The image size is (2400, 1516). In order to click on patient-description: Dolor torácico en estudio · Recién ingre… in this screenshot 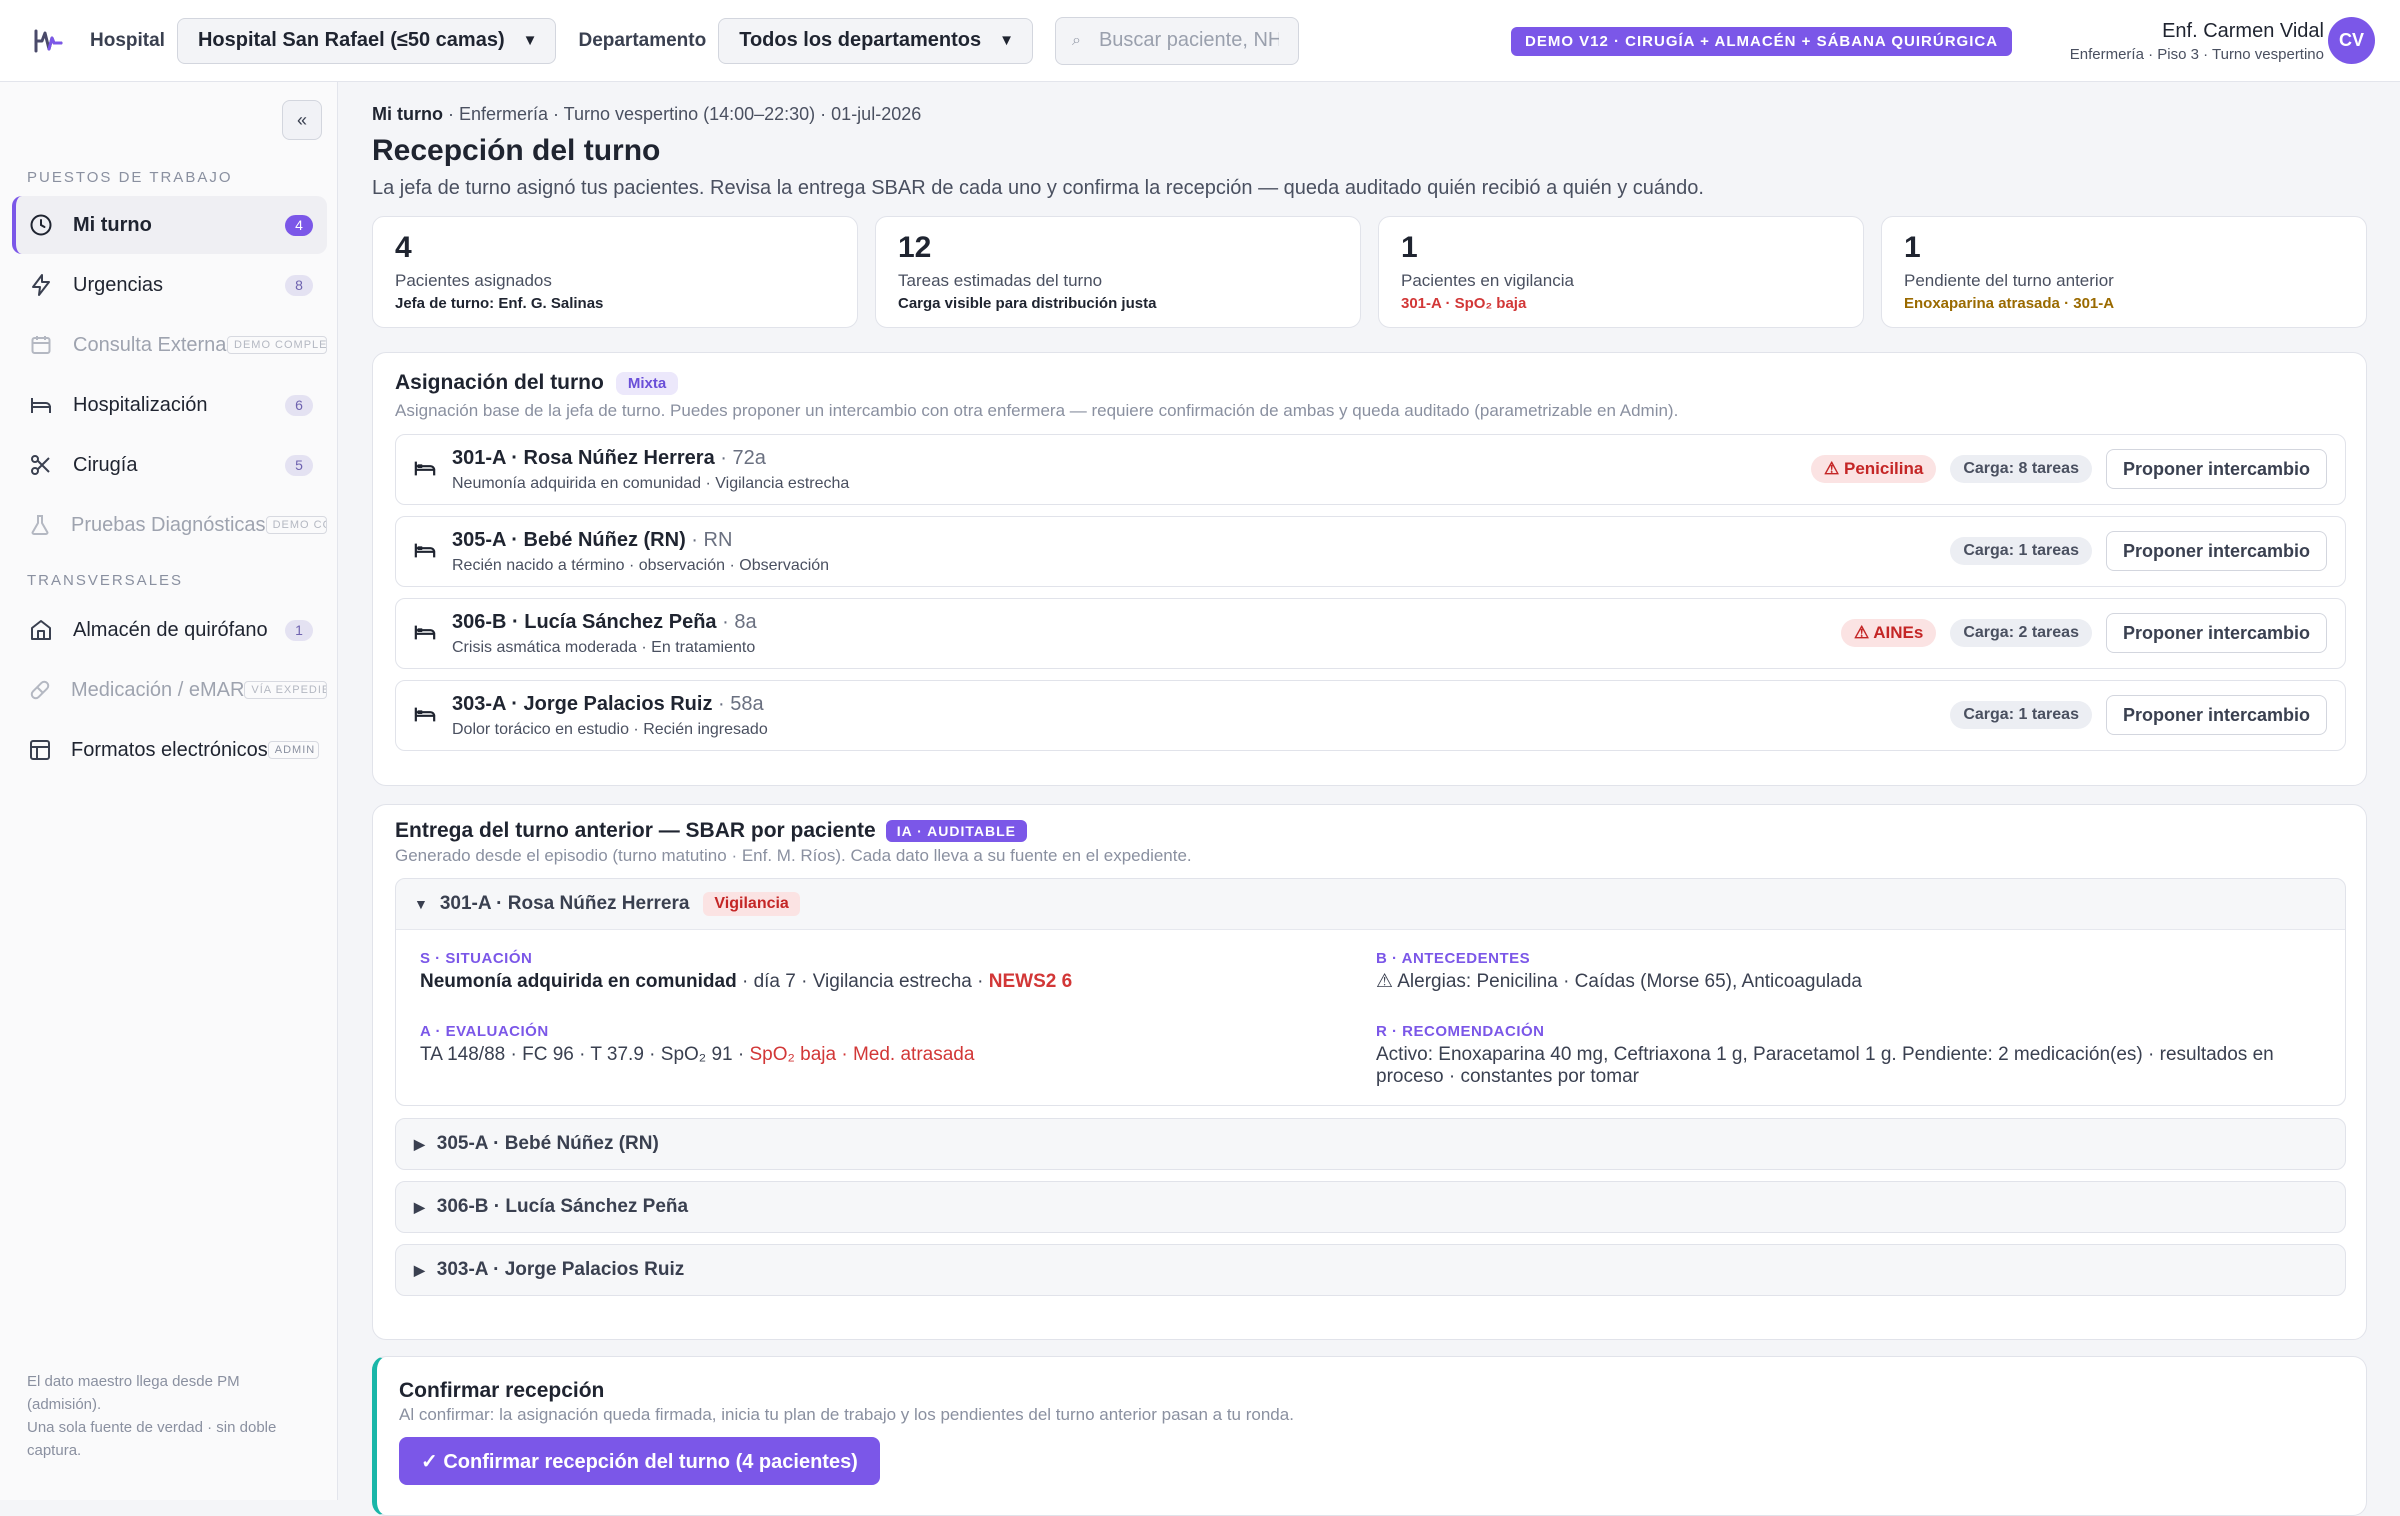, I will do `click(610, 729)`.